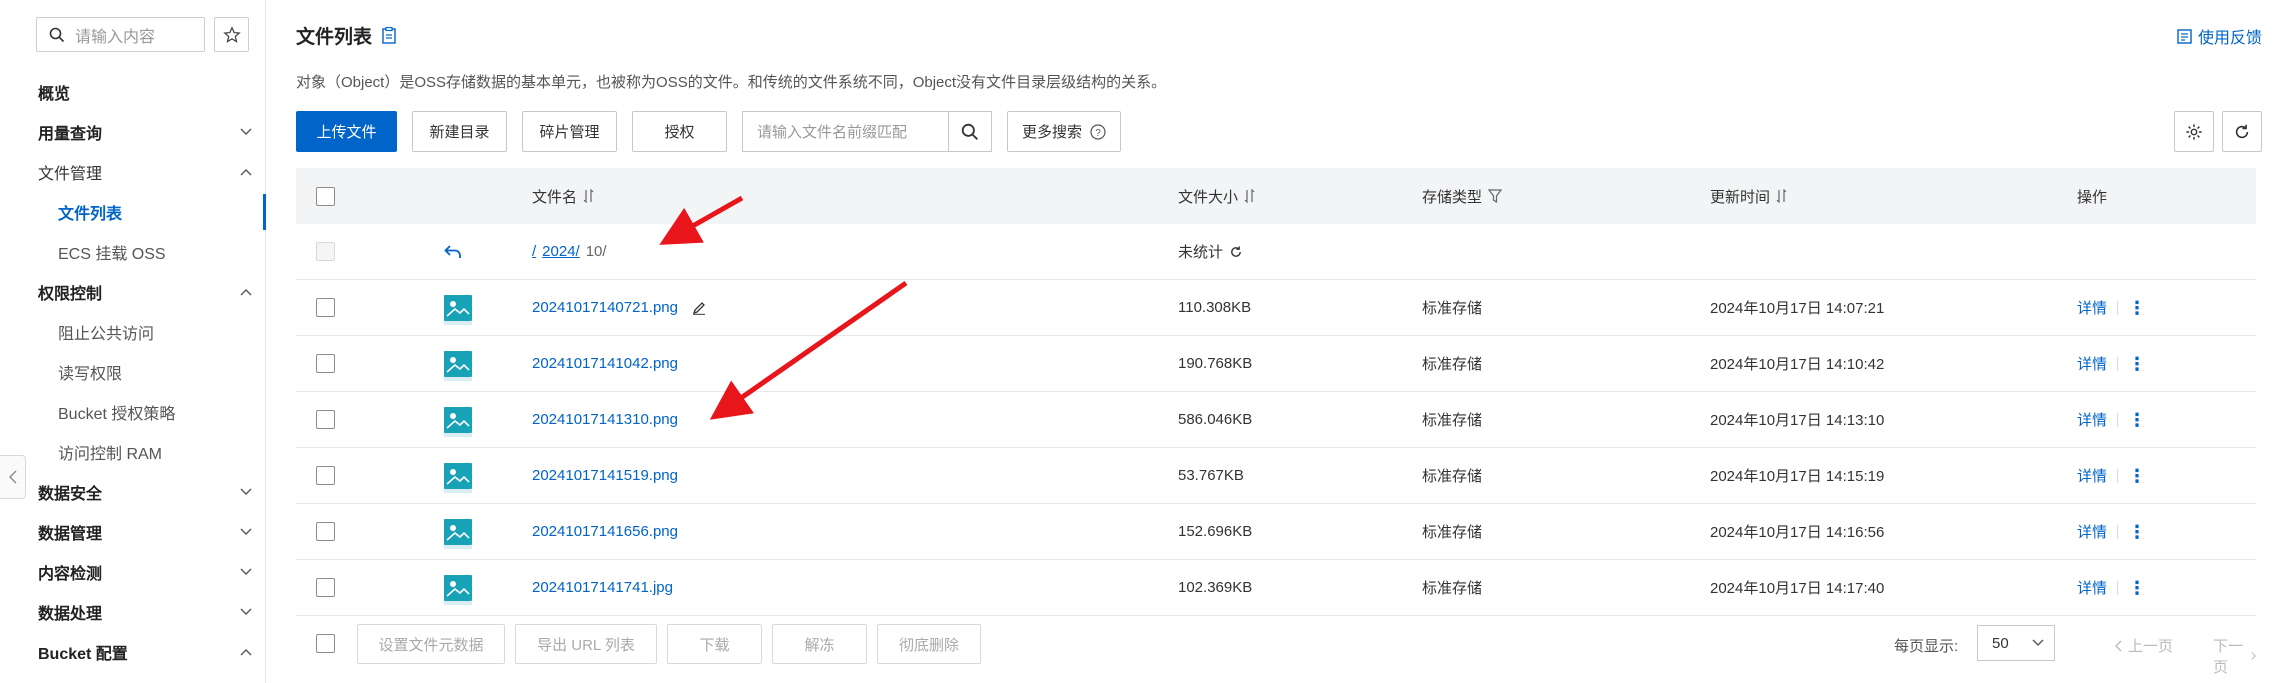 The image size is (2286, 683). Describe the element at coordinates (605, 419) in the screenshot. I see `file-name-link: 20241017141310.png` at that location.